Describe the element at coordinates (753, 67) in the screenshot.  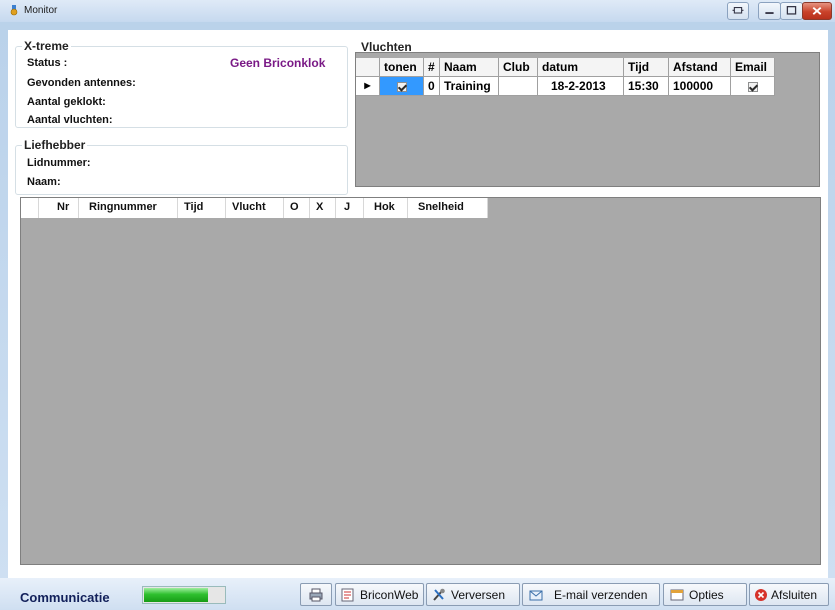
I see `column-header-email: Email` at that location.